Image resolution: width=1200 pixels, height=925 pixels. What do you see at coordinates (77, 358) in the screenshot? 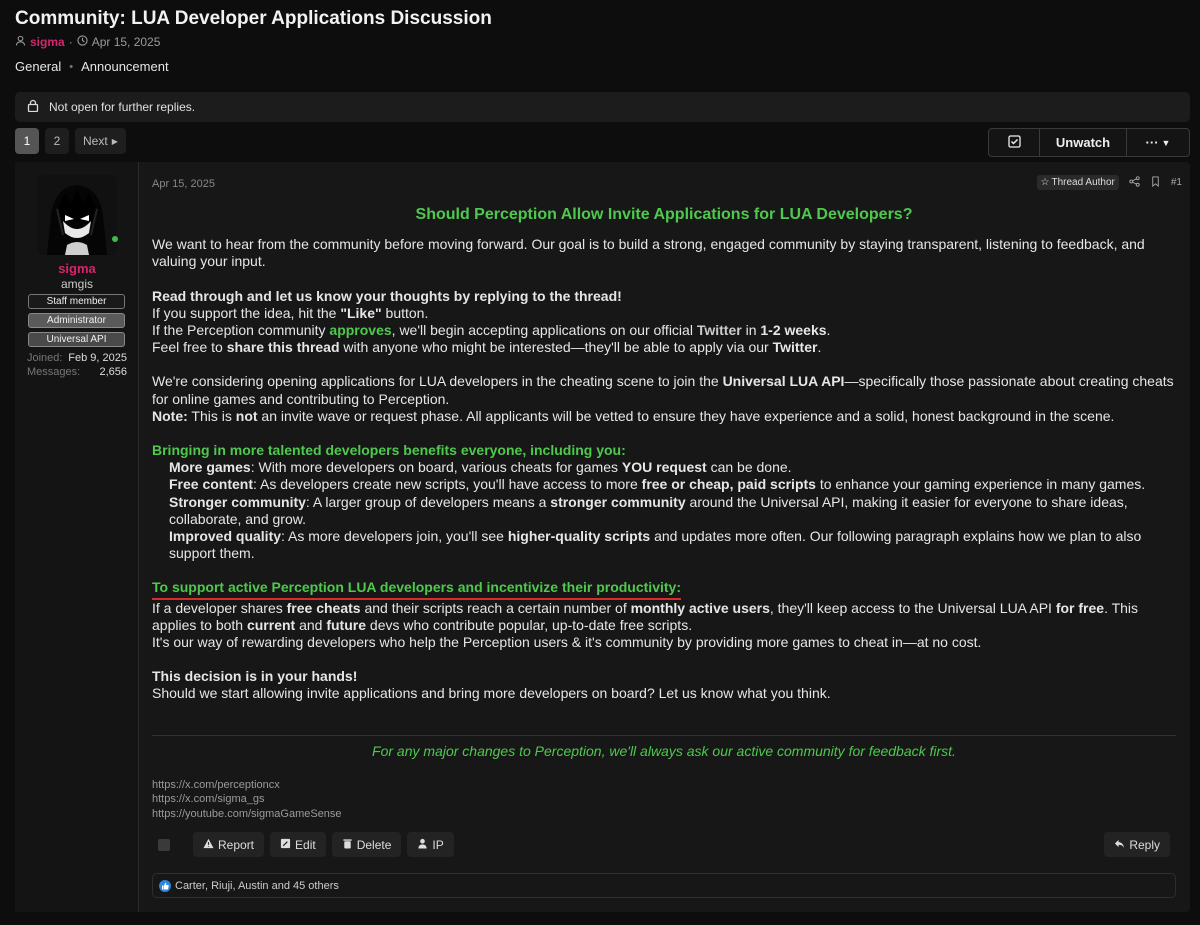
I see `user-joined: Joined: Feb 9, 2025` at bounding box center [77, 358].